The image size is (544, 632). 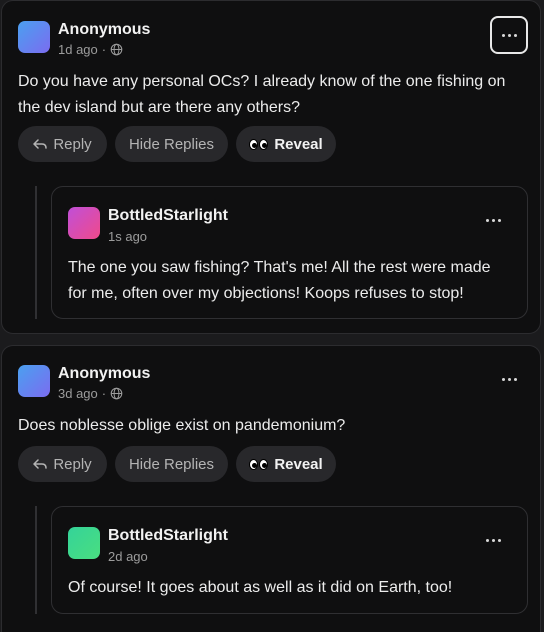 I want to click on comment-meta: 3d ago ·, so click(x=90, y=393).